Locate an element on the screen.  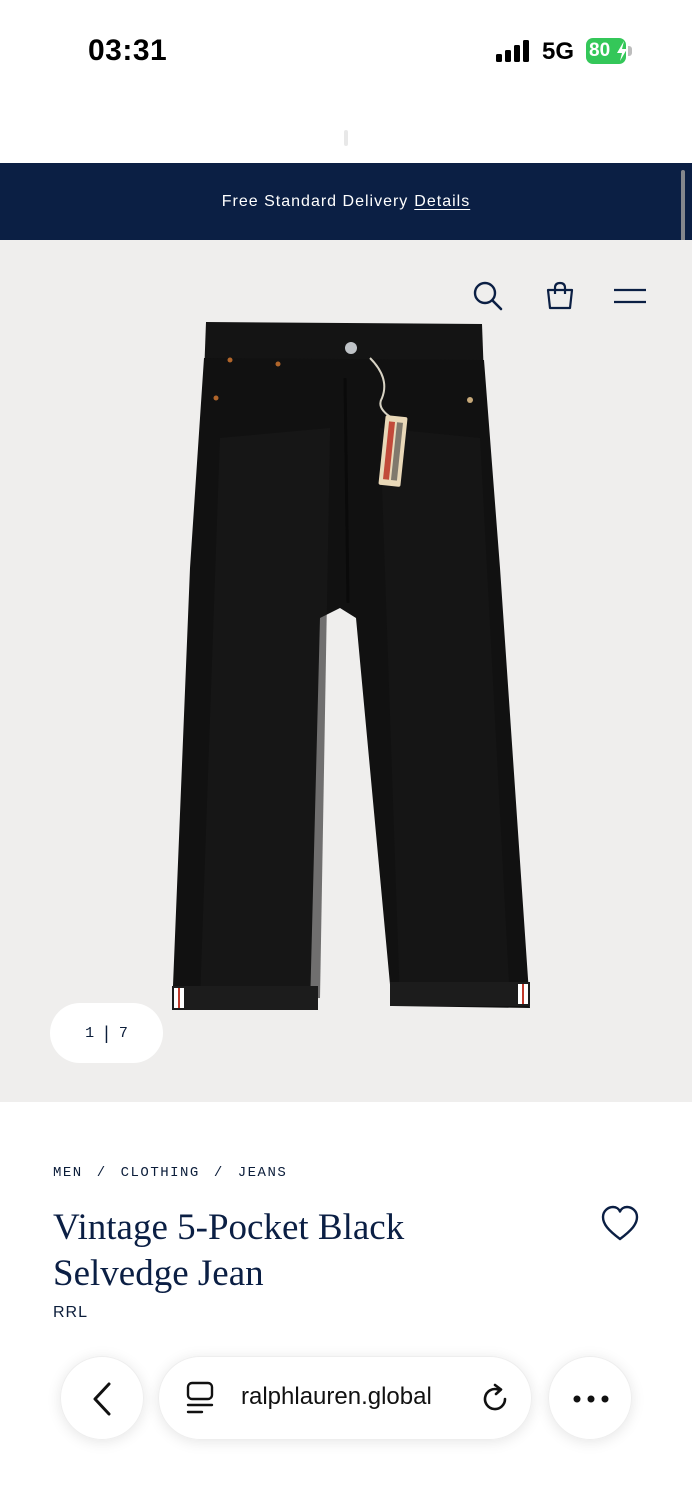
address-bar: ralphlauren.global is located at coordinates (345, 1398).